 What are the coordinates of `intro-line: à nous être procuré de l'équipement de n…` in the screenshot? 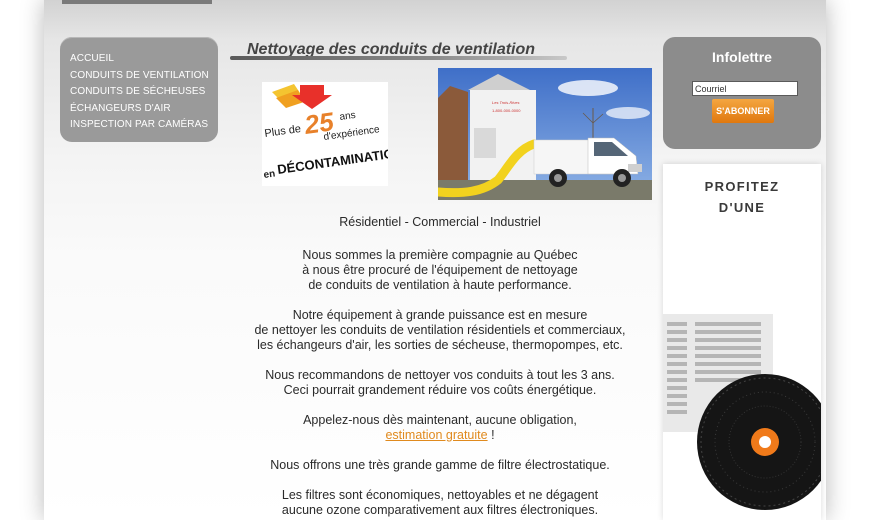 It's located at (440, 270).